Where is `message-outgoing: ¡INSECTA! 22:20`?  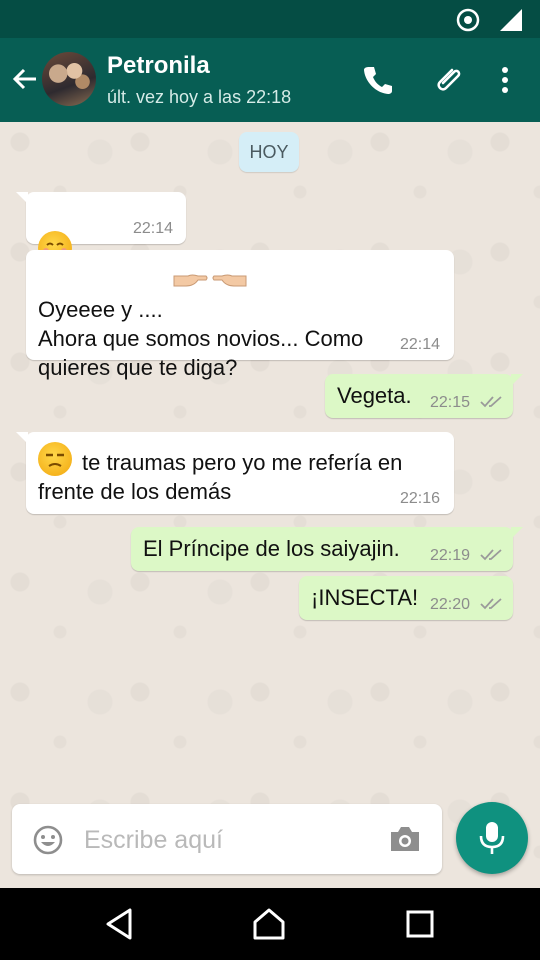 message-outgoing: ¡INSECTA! 22:20 is located at coordinates (406, 598).